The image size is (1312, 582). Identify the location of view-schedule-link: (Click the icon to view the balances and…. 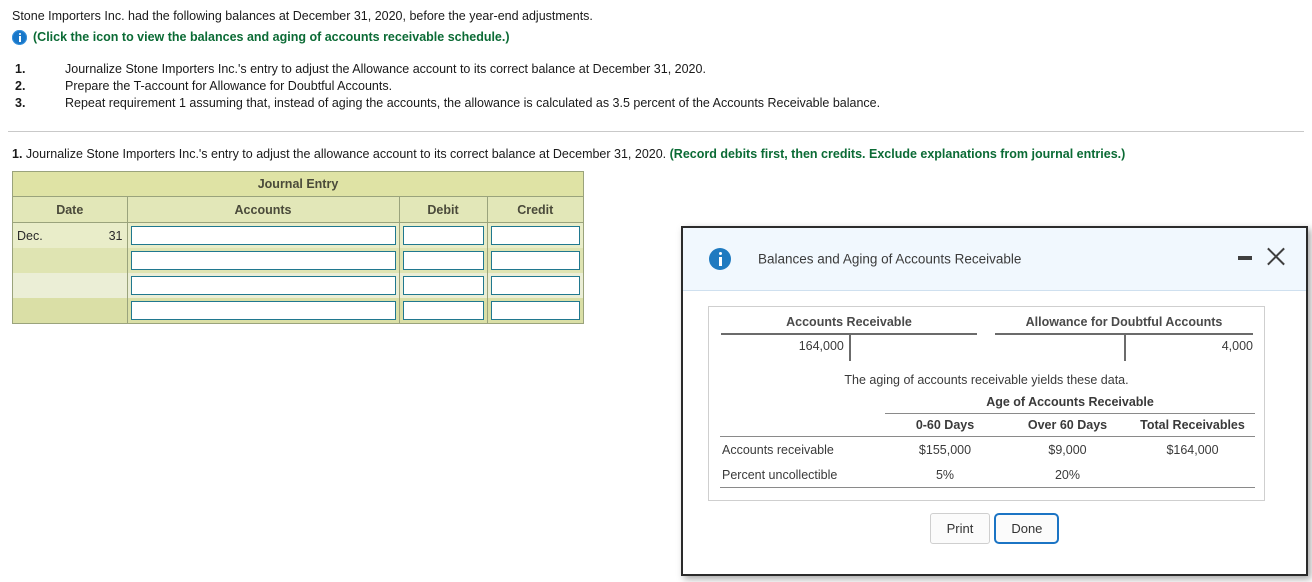
(261, 37).